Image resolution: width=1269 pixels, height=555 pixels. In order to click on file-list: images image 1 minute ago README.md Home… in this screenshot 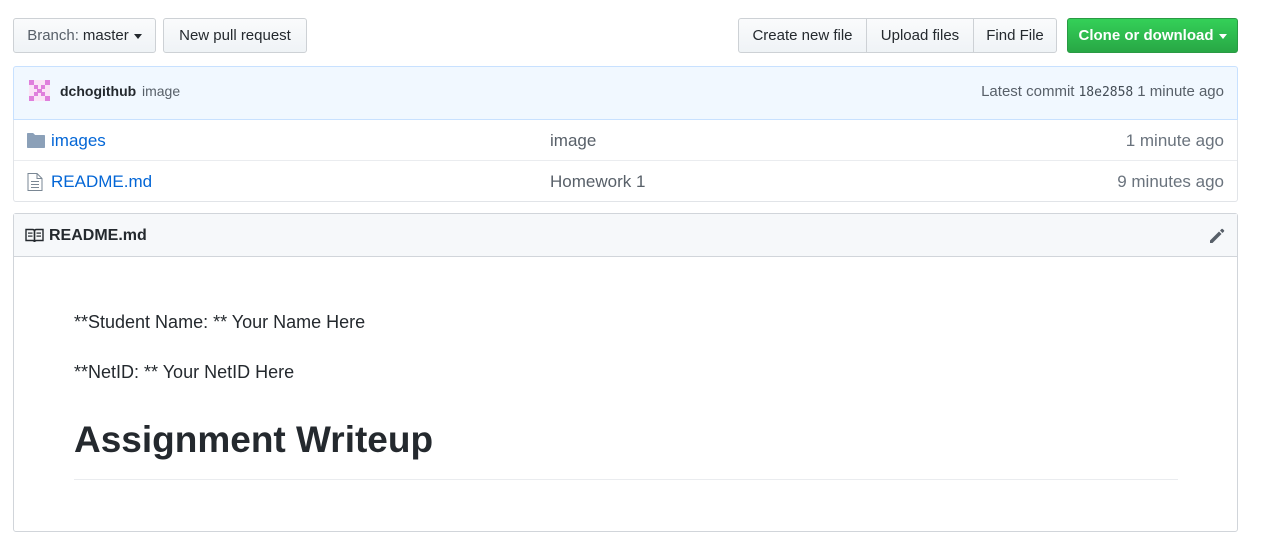, I will do `click(625, 161)`.